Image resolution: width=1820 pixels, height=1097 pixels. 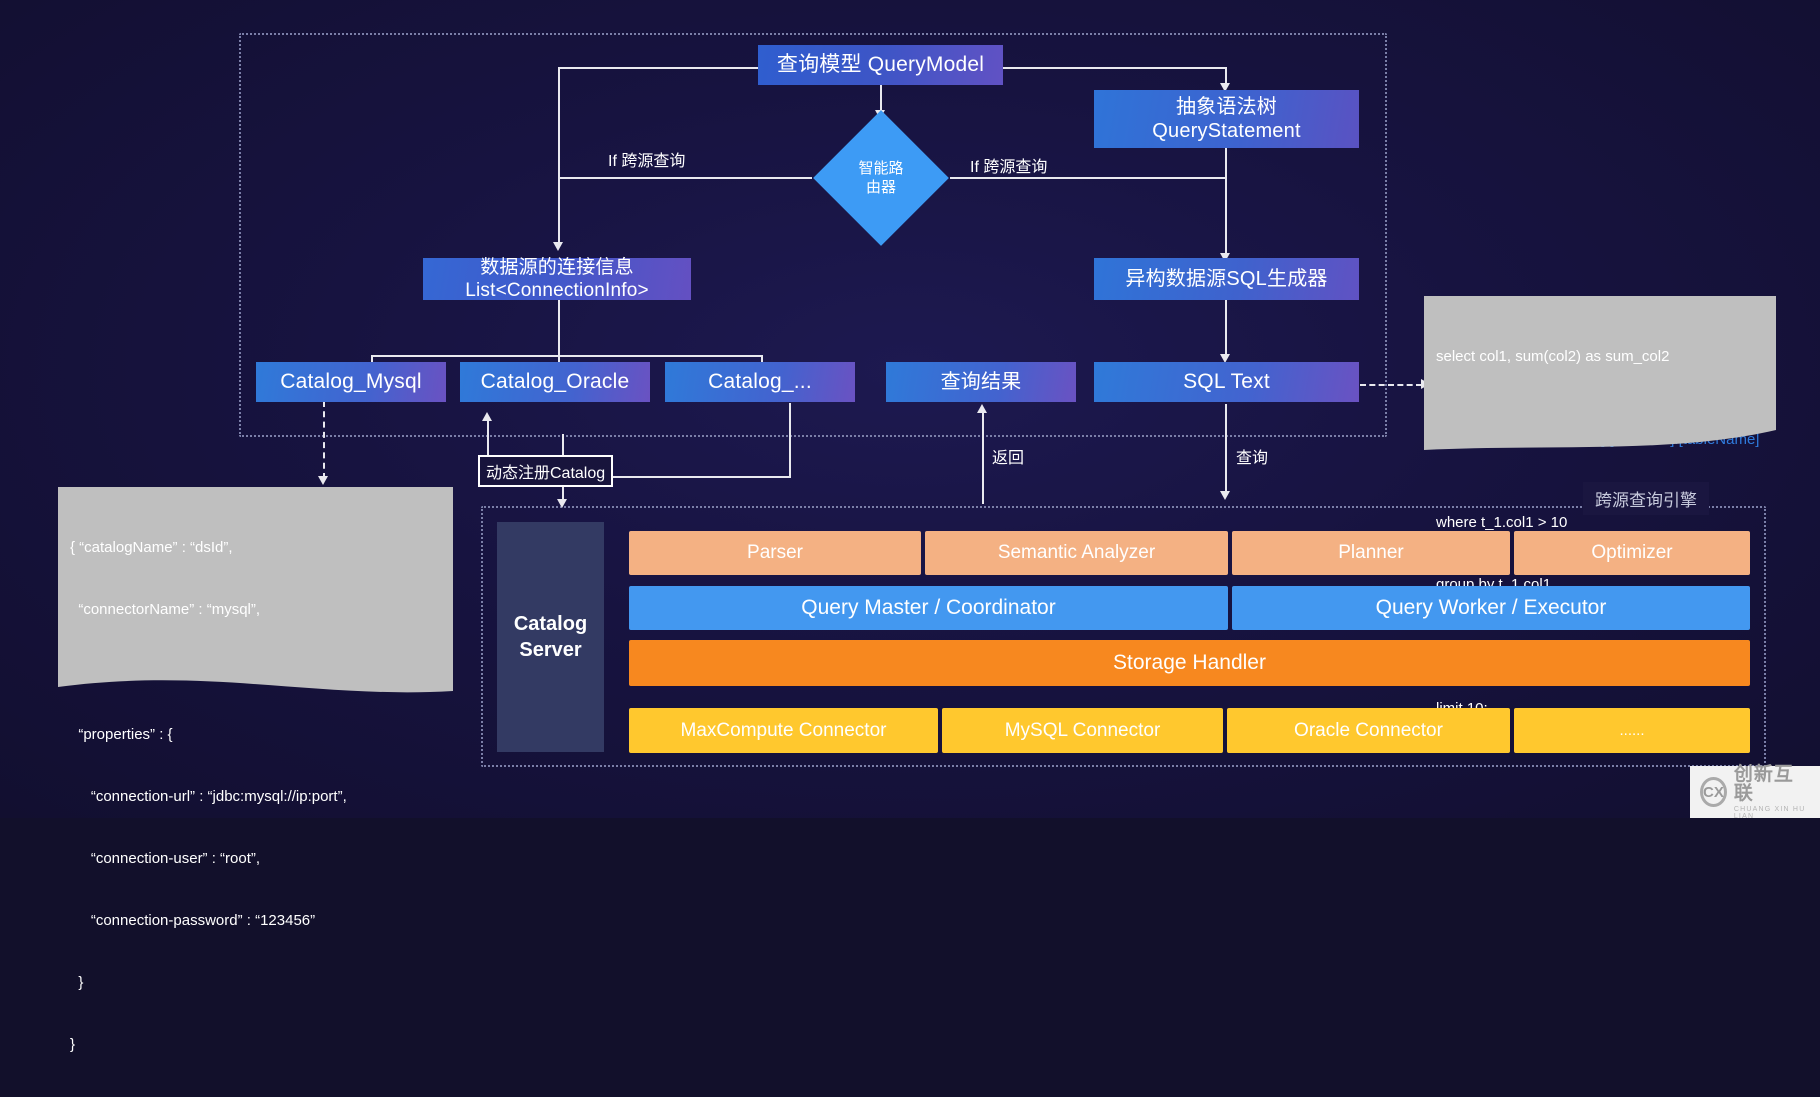 I want to click on watermark-name-en: CHUANG XIN HU LIAN, so click(x=1769, y=812).